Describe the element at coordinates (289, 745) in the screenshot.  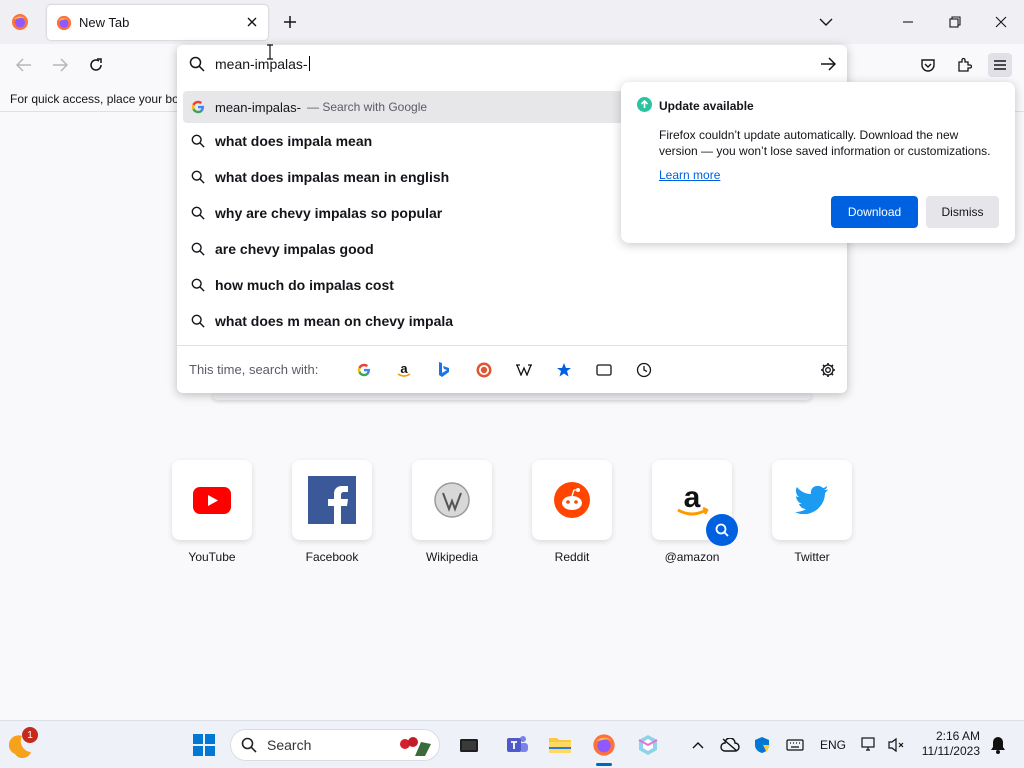
I see `taskbar-search-label: Search` at that location.